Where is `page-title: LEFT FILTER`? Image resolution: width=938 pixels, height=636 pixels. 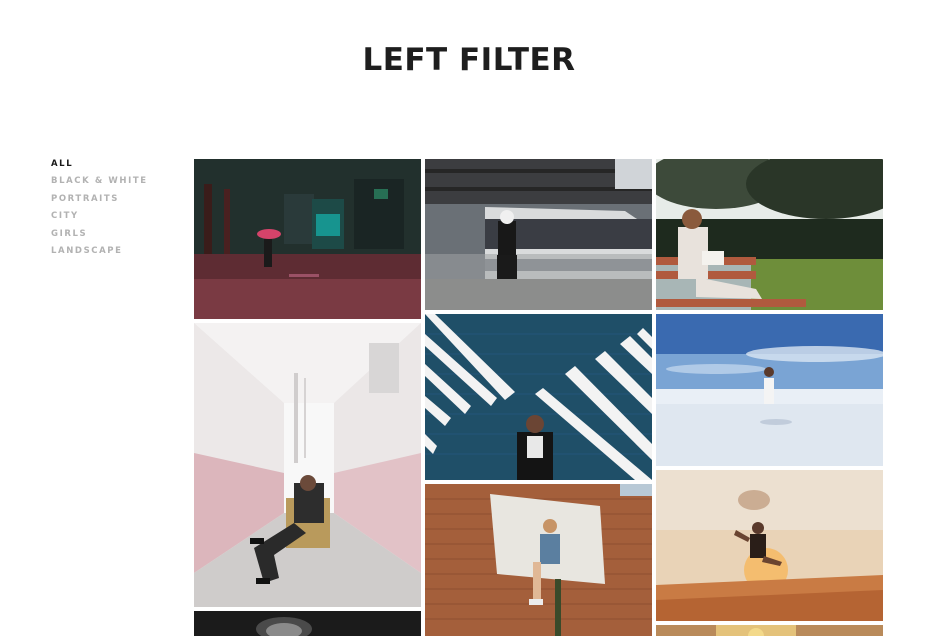
page-title: LEFT FILTER is located at coordinates (469, 60).